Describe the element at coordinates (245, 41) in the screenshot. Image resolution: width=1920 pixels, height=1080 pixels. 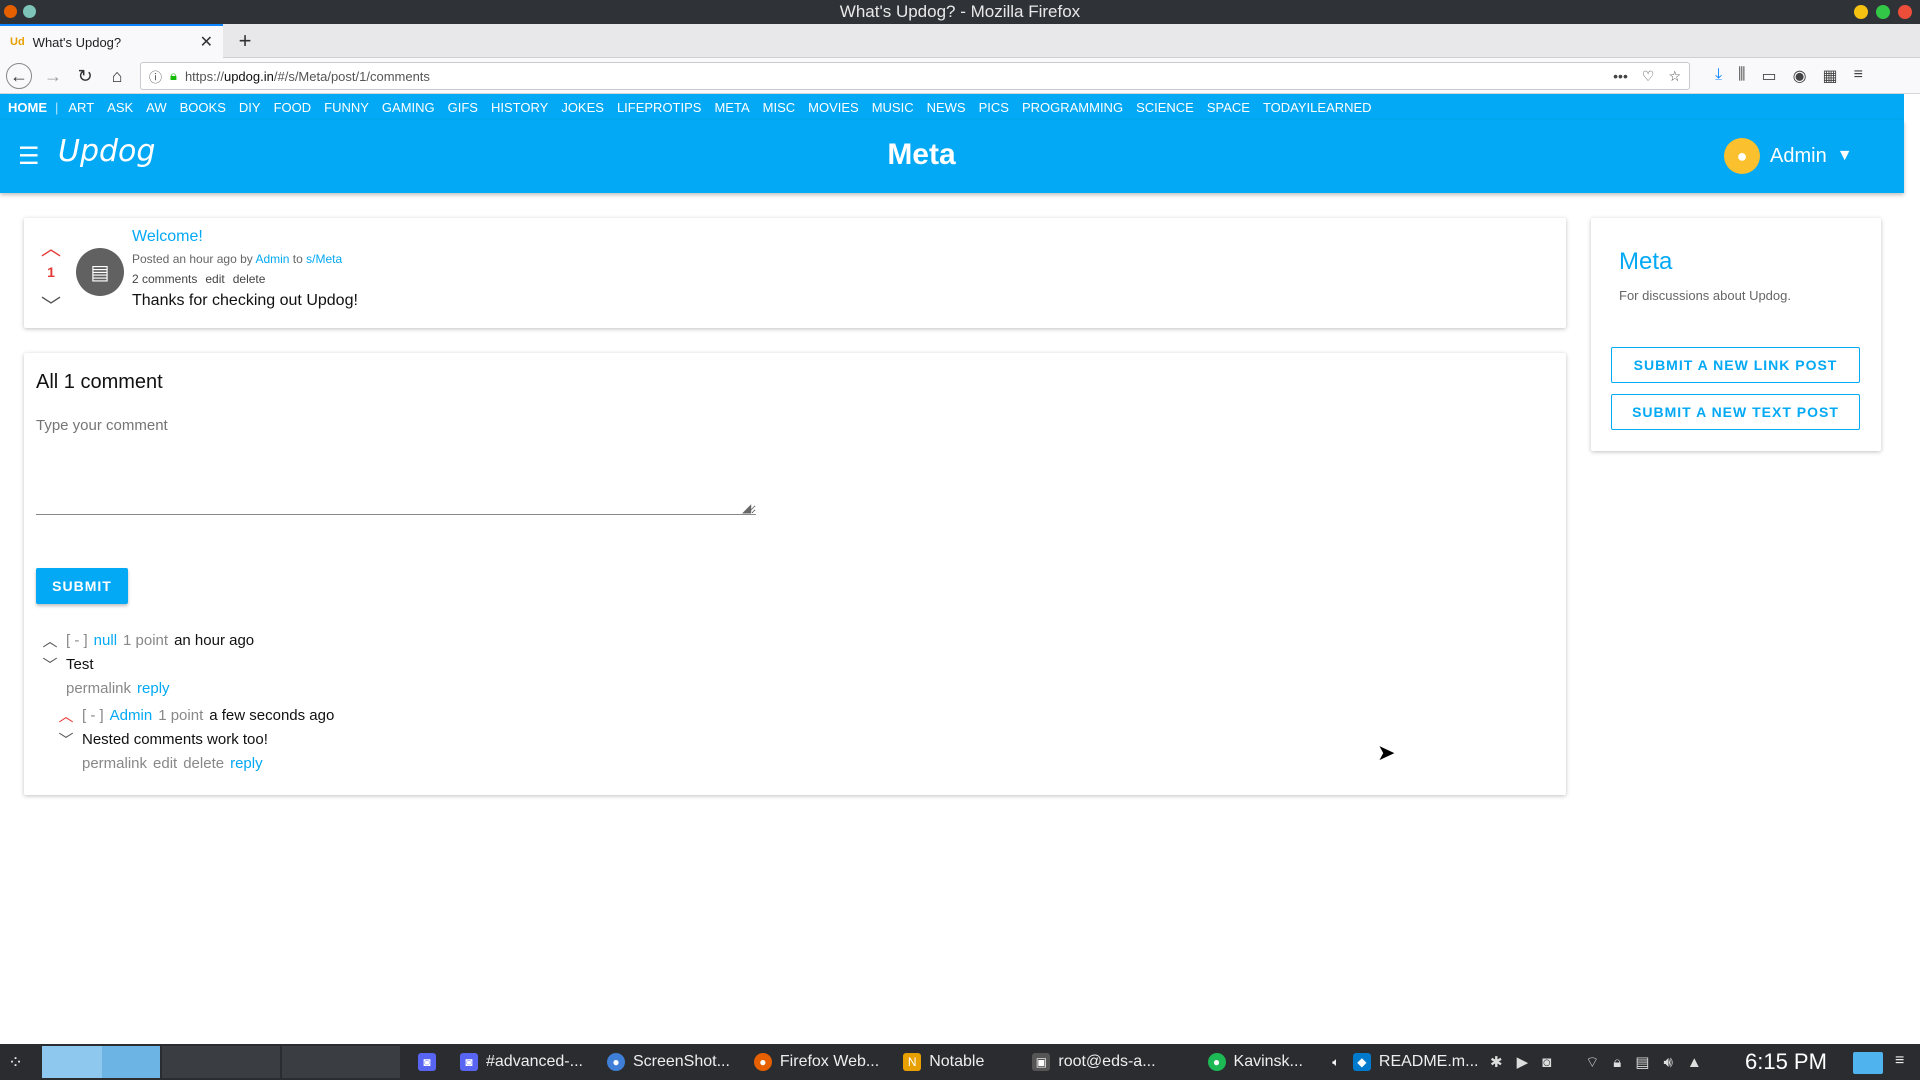
I see `new-tab-button: +` at that location.